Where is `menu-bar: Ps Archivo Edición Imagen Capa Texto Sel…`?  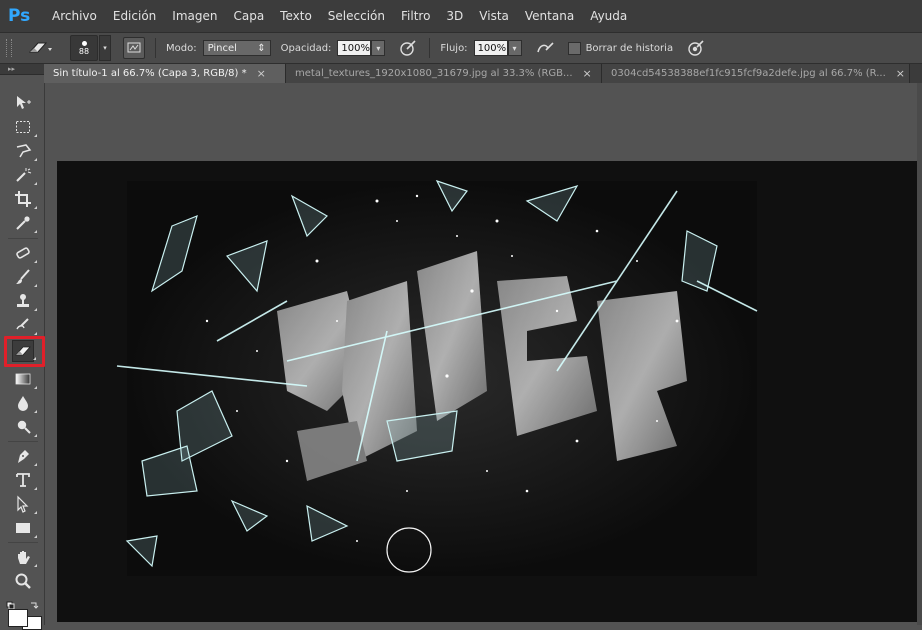
menu-bar: Ps Archivo Edición Imagen Capa Texto Sel… is located at coordinates (461, 16).